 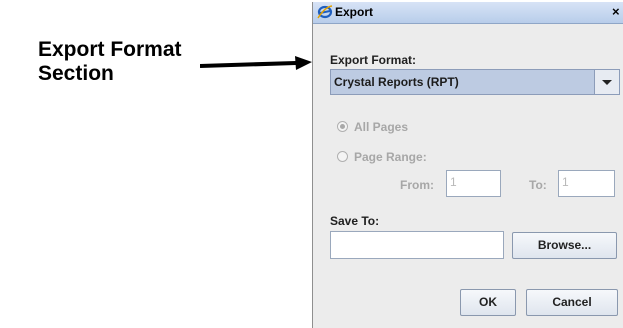 What do you see at coordinates (468, 13) in the screenshot?
I see `title-bar: Export ×` at bounding box center [468, 13].